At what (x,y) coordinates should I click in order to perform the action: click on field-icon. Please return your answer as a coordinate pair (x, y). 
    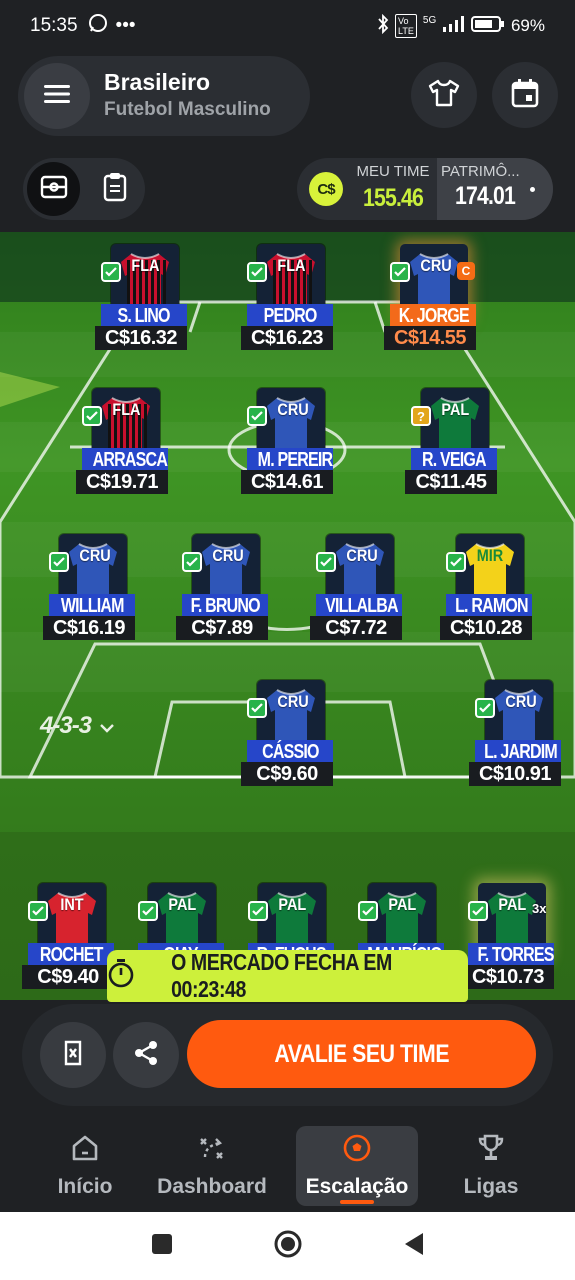
    Looking at the image, I should click on (54, 189).